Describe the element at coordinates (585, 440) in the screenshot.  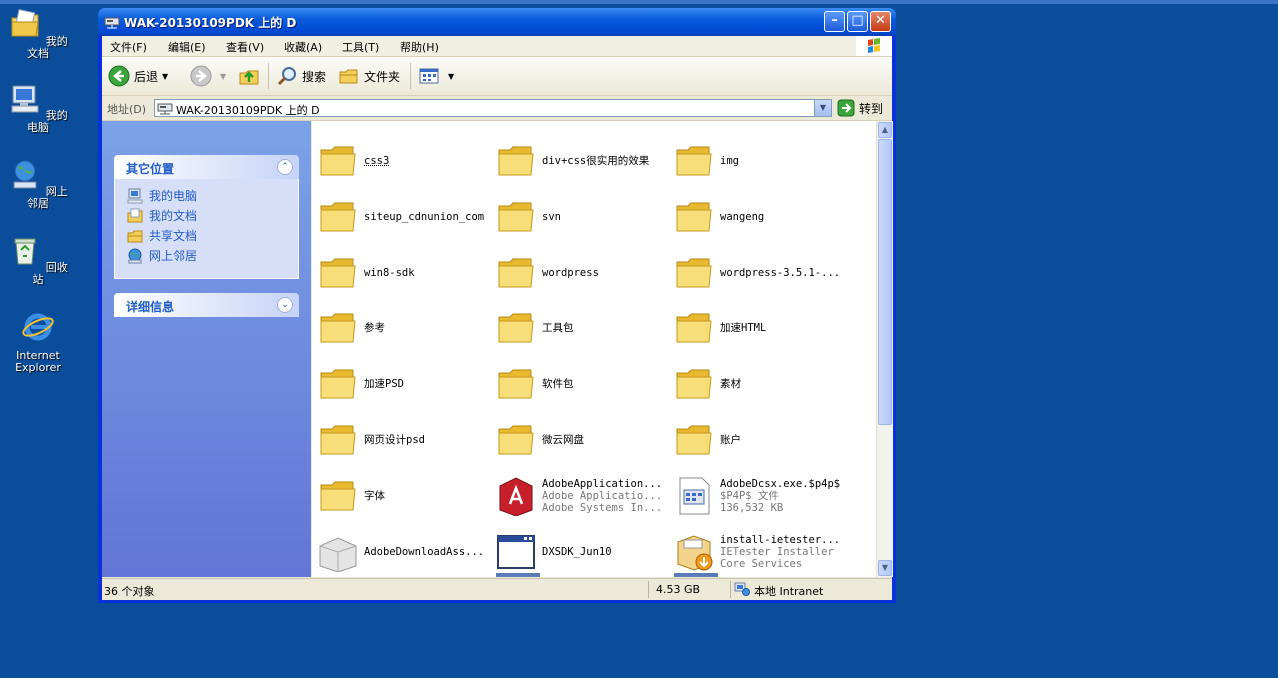
I see `list-item: 微云网盘` at that location.